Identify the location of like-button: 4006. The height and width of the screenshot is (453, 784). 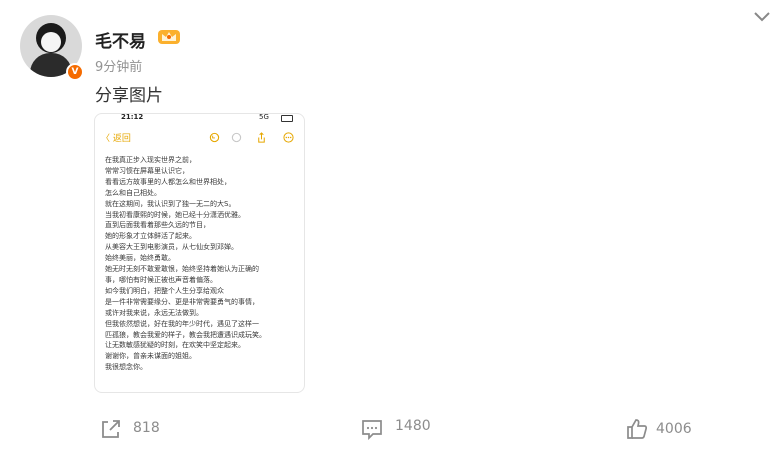
(671, 429).